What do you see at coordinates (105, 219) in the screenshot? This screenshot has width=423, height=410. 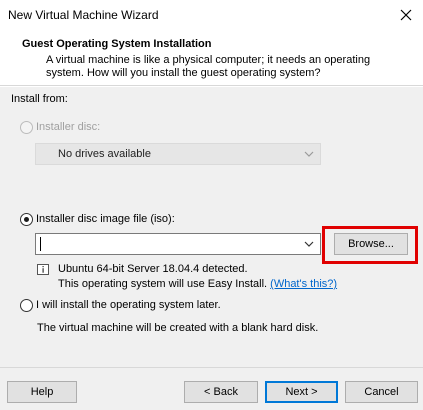 I see `iso-label: Installer disc image file (iso):` at bounding box center [105, 219].